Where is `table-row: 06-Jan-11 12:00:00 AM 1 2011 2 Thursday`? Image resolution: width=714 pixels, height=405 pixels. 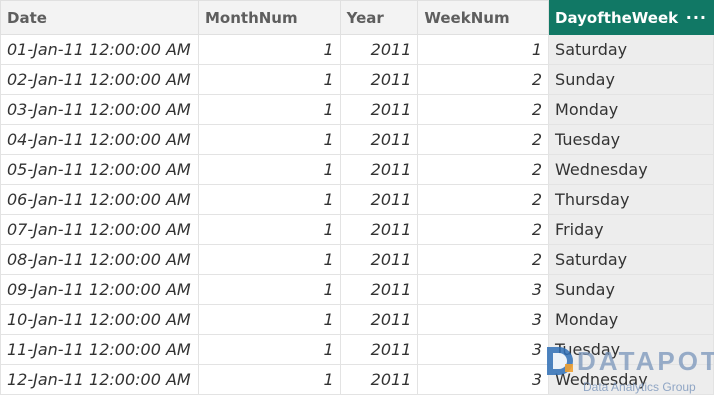 table-row: 06-Jan-11 12:00:00 AM 1 2011 2 Thursday is located at coordinates (357, 199).